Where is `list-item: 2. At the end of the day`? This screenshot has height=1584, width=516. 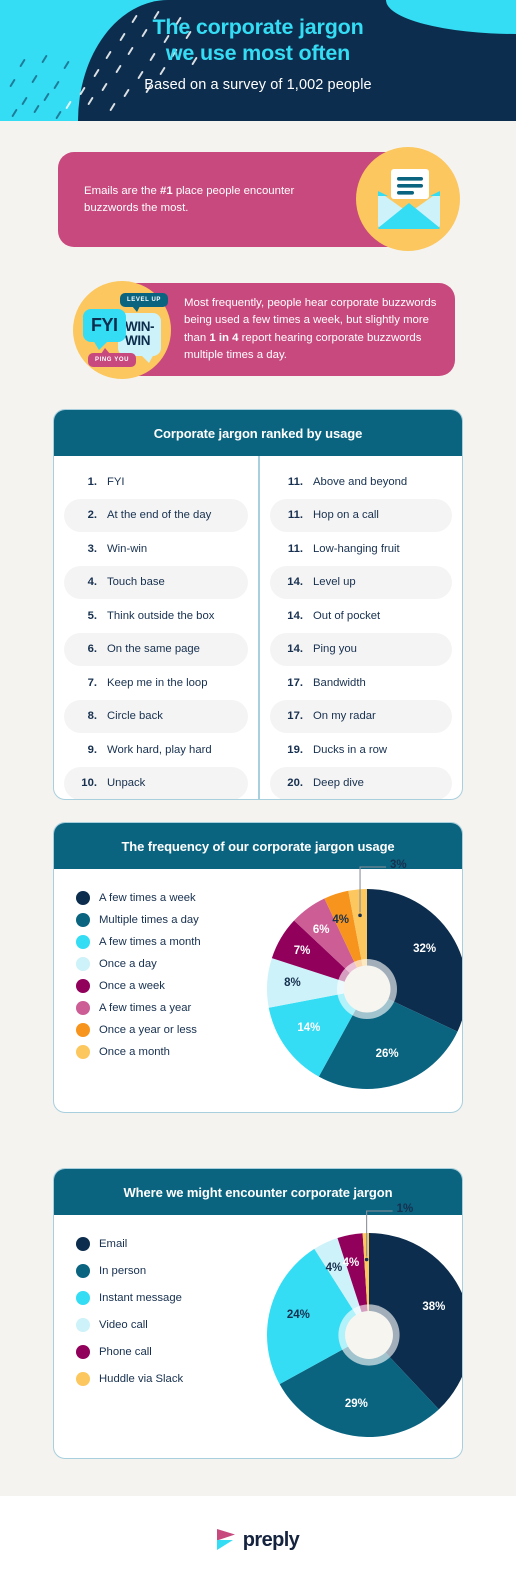 list-item: 2. At the end of the day is located at coordinates (156, 515).